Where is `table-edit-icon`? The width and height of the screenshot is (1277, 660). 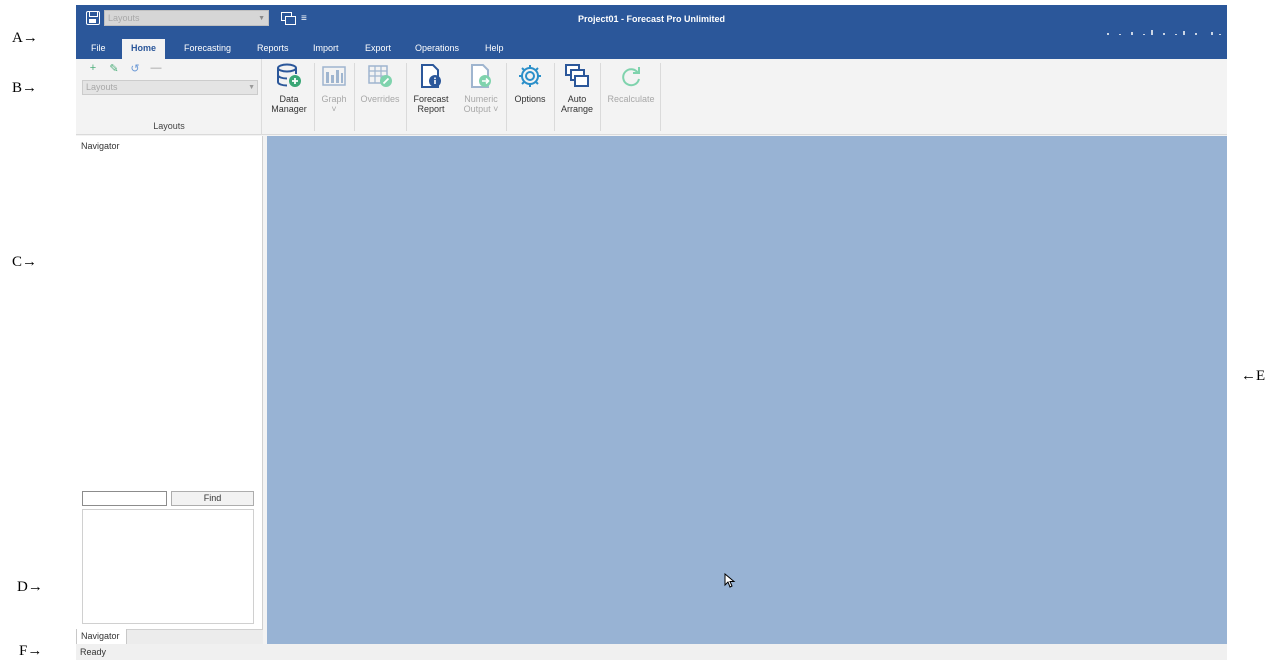
table-edit-icon is located at coordinates (380, 76).